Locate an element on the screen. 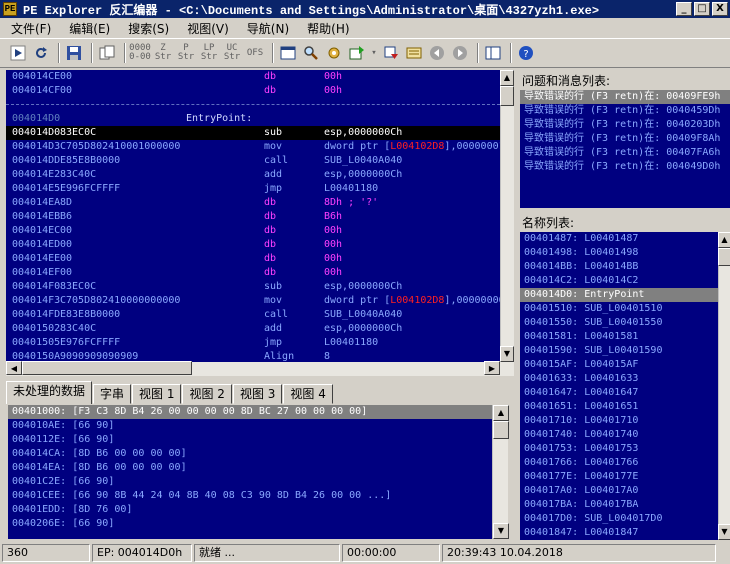 This screenshot has height=564, width=730. raw-data-row: 00401C2E: [66 90] is located at coordinates (250, 482).